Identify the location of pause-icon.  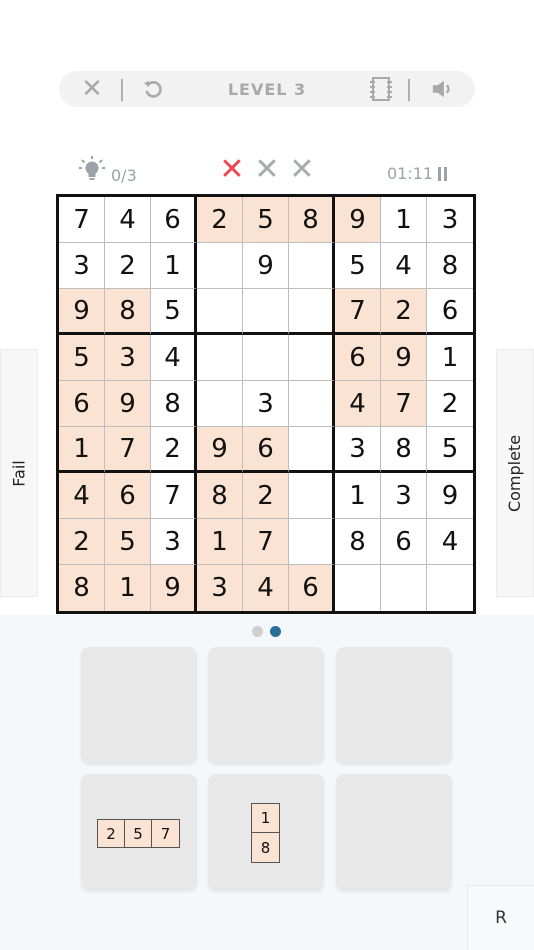
(443, 173).